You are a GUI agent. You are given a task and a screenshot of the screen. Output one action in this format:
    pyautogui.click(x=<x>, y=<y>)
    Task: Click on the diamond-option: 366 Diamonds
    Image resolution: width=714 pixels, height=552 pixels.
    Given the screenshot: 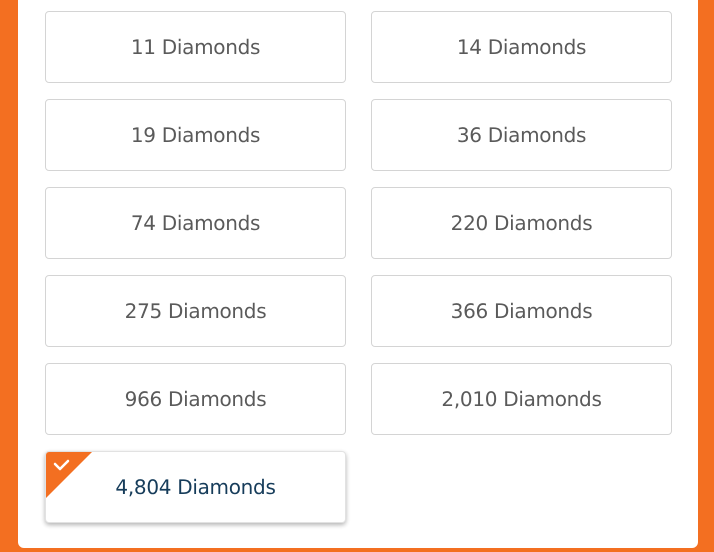 What is the action you would take?
    pyautogui.click(x=521, y=311)
    